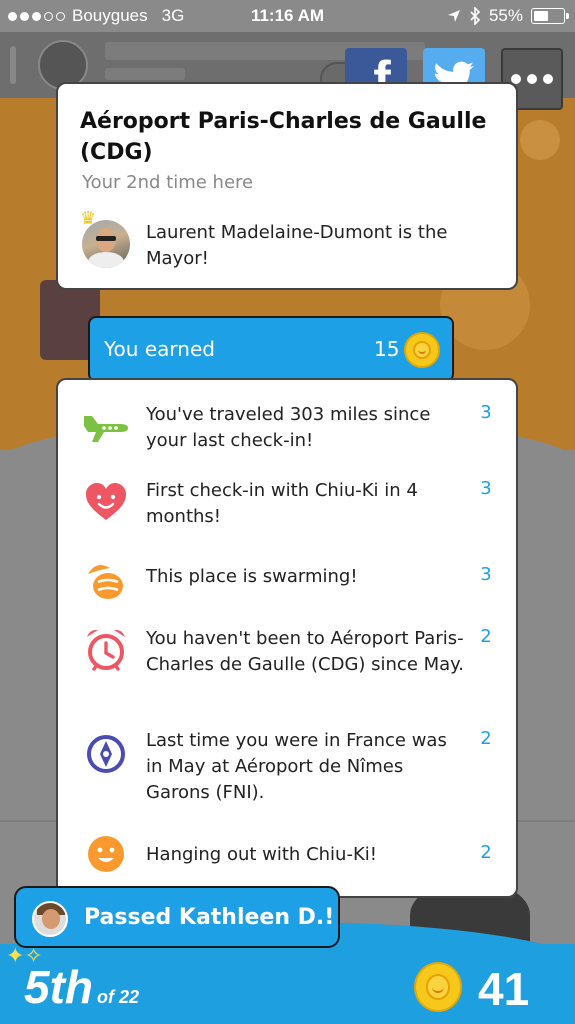  Describe the element at coordinates (287, 16) in the screenshot. I see `status-bar: Bouygues 3G 11:16 AM 55%` at that location.